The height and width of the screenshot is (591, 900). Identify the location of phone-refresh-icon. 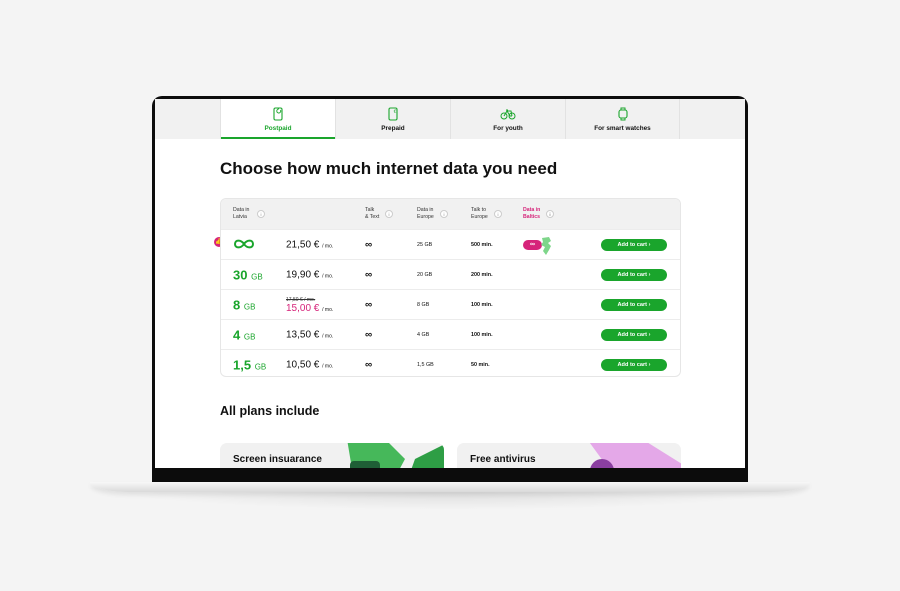
(278, 114).